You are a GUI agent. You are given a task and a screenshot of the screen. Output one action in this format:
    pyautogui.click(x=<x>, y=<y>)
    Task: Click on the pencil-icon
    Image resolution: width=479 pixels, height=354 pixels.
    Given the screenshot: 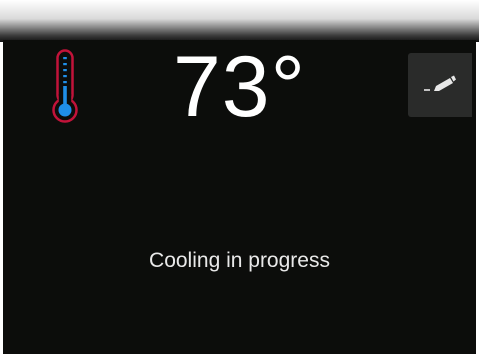 What is the action you would take?
    pyautogui.click(x=440, y=83)
    